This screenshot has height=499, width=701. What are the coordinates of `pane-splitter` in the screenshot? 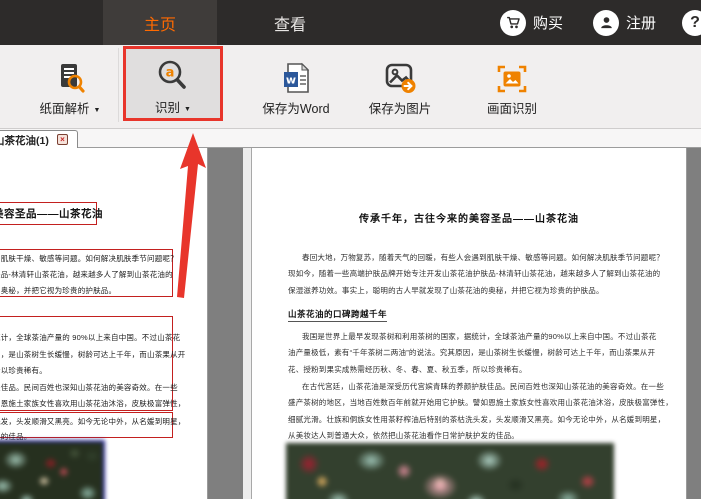 It's located at (247, 323).